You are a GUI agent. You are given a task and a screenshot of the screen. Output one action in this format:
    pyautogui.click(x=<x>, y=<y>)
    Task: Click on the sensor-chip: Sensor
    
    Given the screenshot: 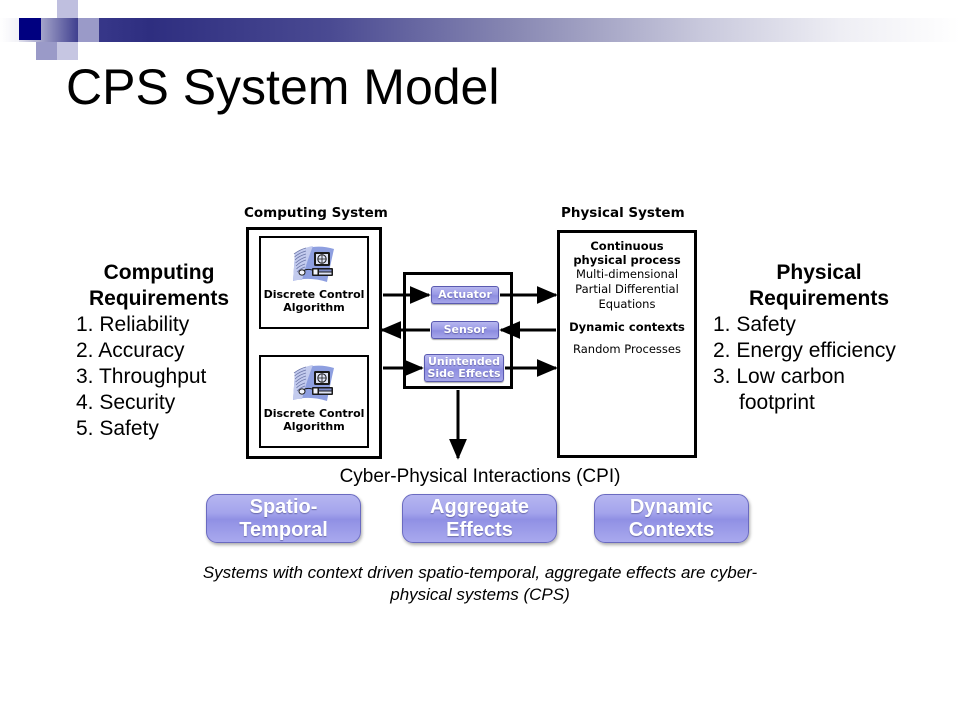 What is the action you would take?
    pyautogui.click(x=465, y=330)
    